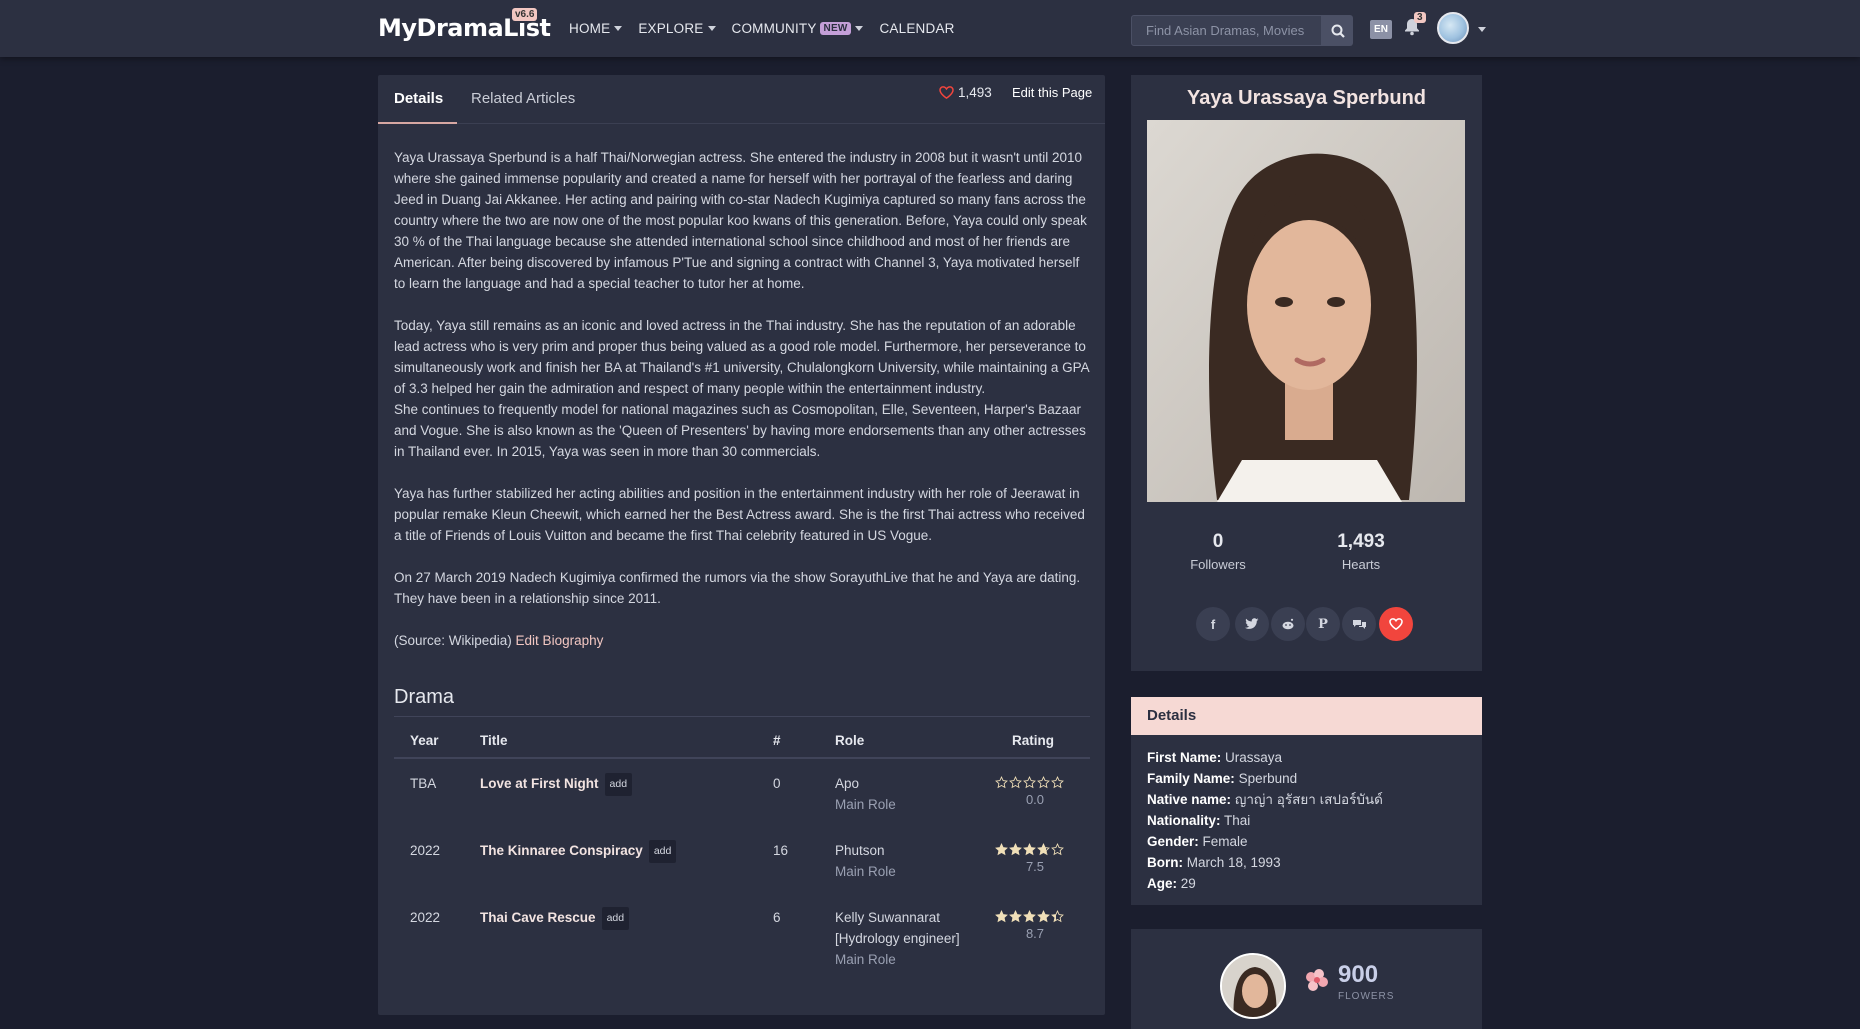 This screenshot has width=1860, height=1029. Describe the element at coordinates (1317, 980) in the screenshot. I see `flower-icon` at that location.